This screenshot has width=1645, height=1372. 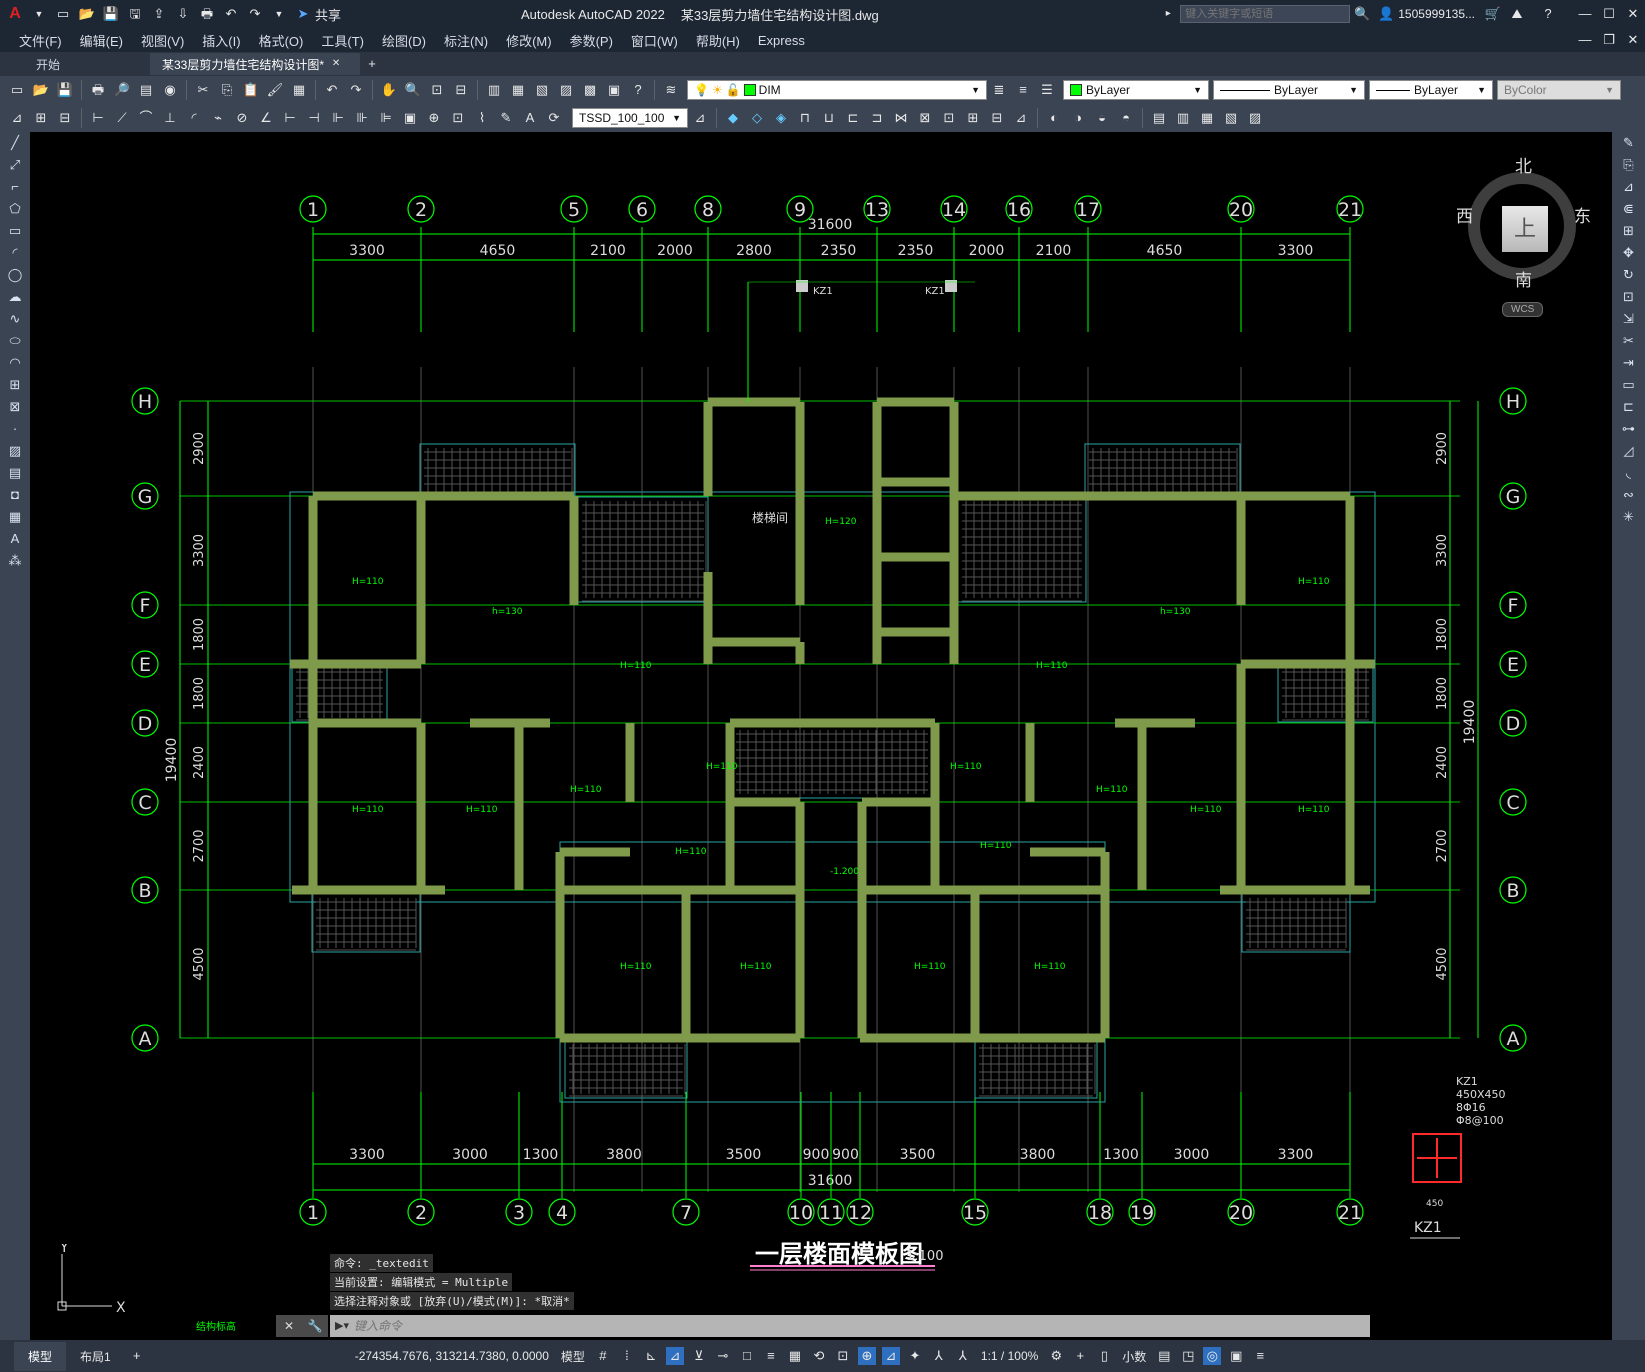 I want to click on blend-icon: ∾, so click(x=1628, y=495).